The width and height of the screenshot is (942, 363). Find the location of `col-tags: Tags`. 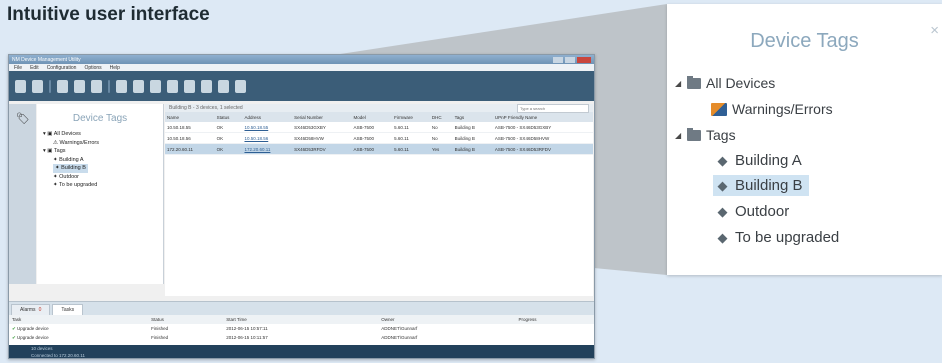

col-tags: Tags is located at coordinates (472, 117).